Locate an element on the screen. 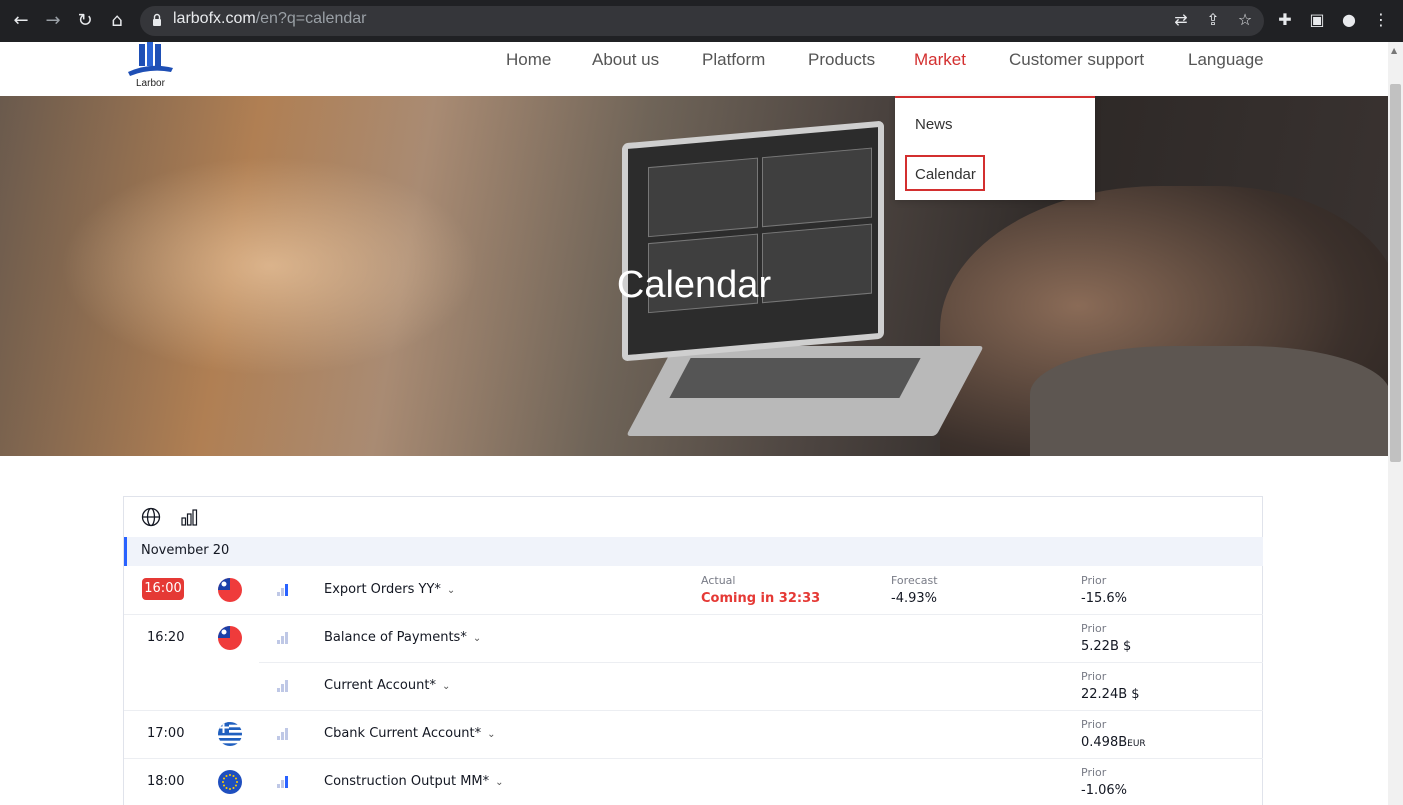 This screenshot has height=805, width=1403. date-header: November 20 is located at coordinates (693, 551).